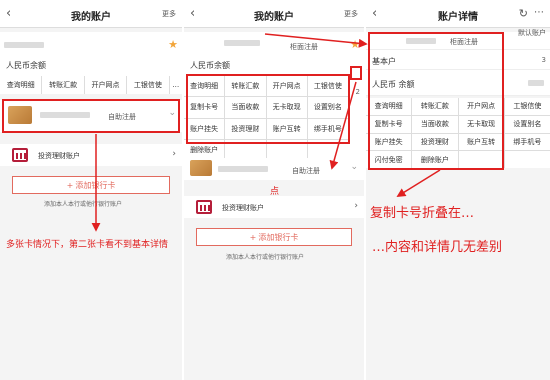 The height and width of the screenshot is (380, 550). What do you see at coordinates (316, 40) in the screenshot?
I see `arrow-grid-to-detail` at bounding box center [316, 40].